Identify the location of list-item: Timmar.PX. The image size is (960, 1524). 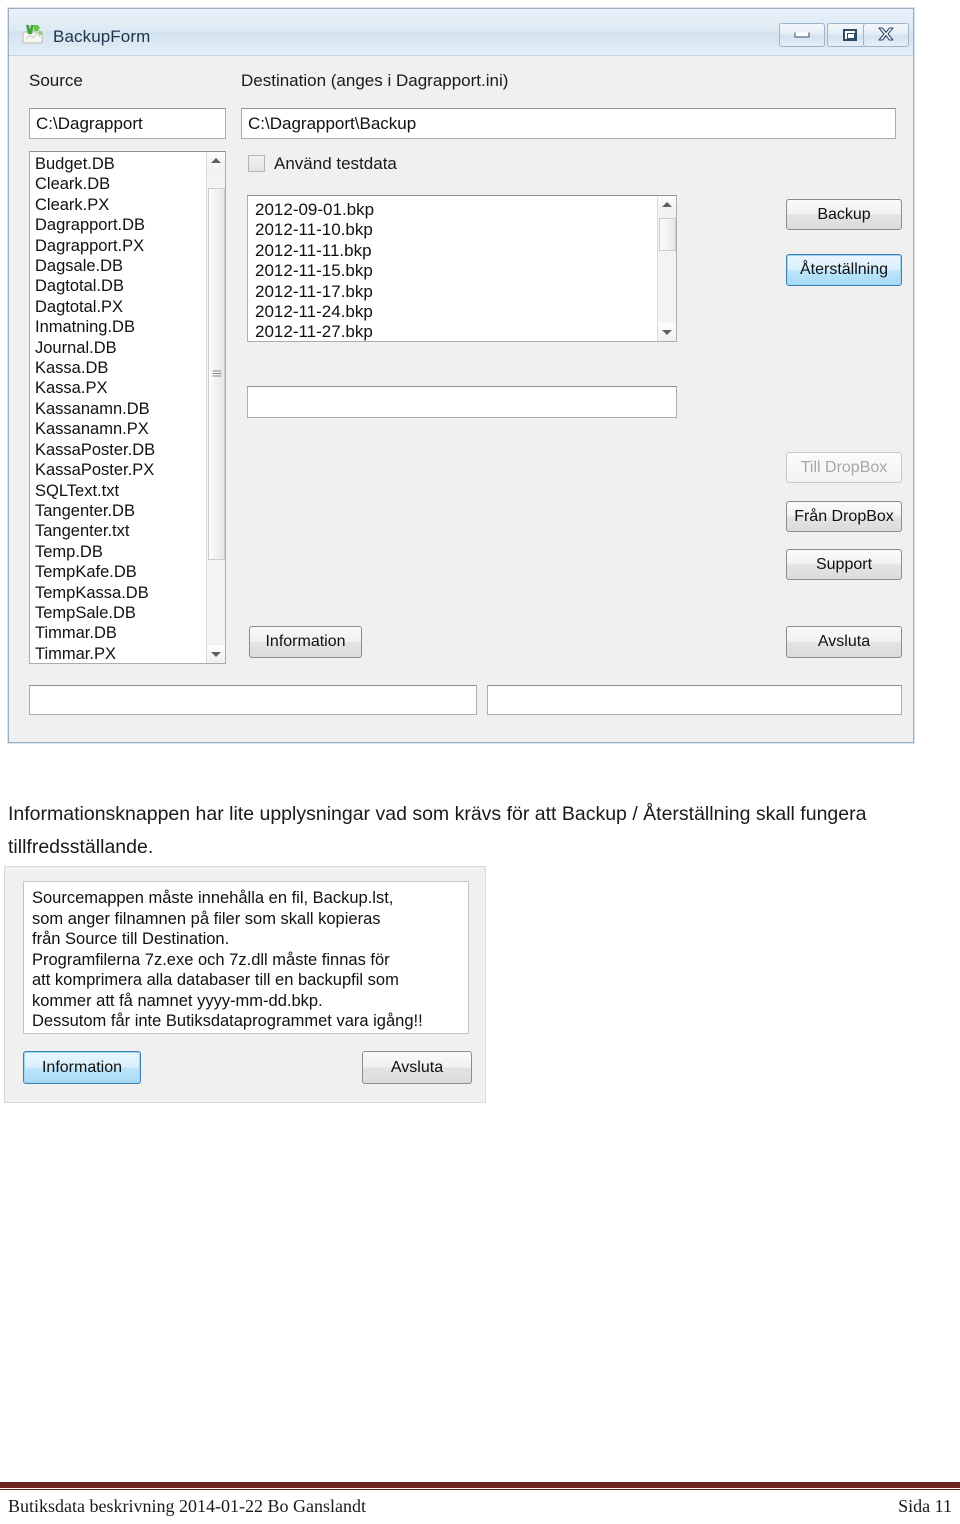
(95, 653).